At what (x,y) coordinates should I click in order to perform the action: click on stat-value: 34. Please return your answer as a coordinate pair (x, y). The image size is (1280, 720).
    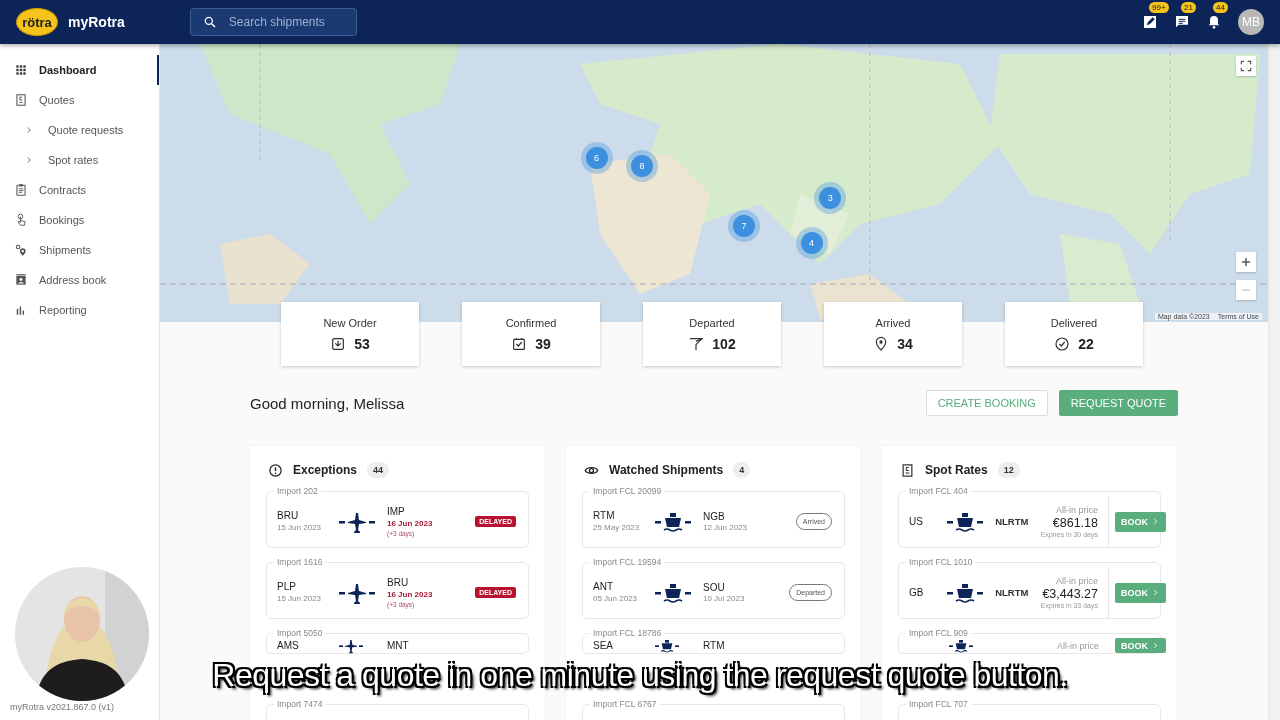
    Looking at the image, I should click on (905, 343).